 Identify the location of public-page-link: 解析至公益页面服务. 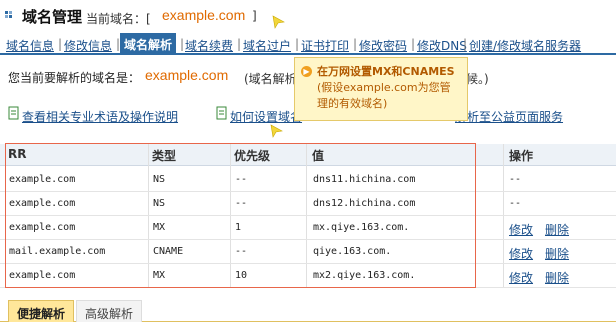
(509, 116).